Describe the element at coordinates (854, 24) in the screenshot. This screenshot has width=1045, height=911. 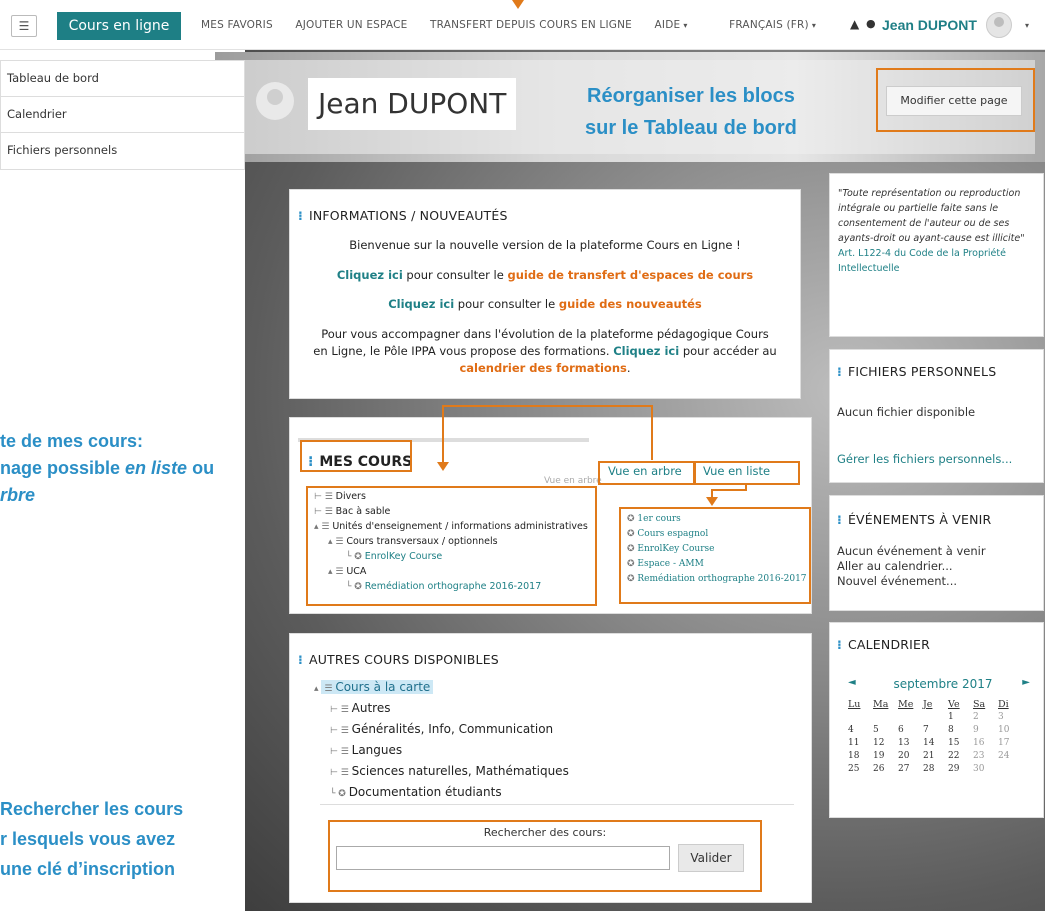
I see `bell-icon: ▲` at that location.